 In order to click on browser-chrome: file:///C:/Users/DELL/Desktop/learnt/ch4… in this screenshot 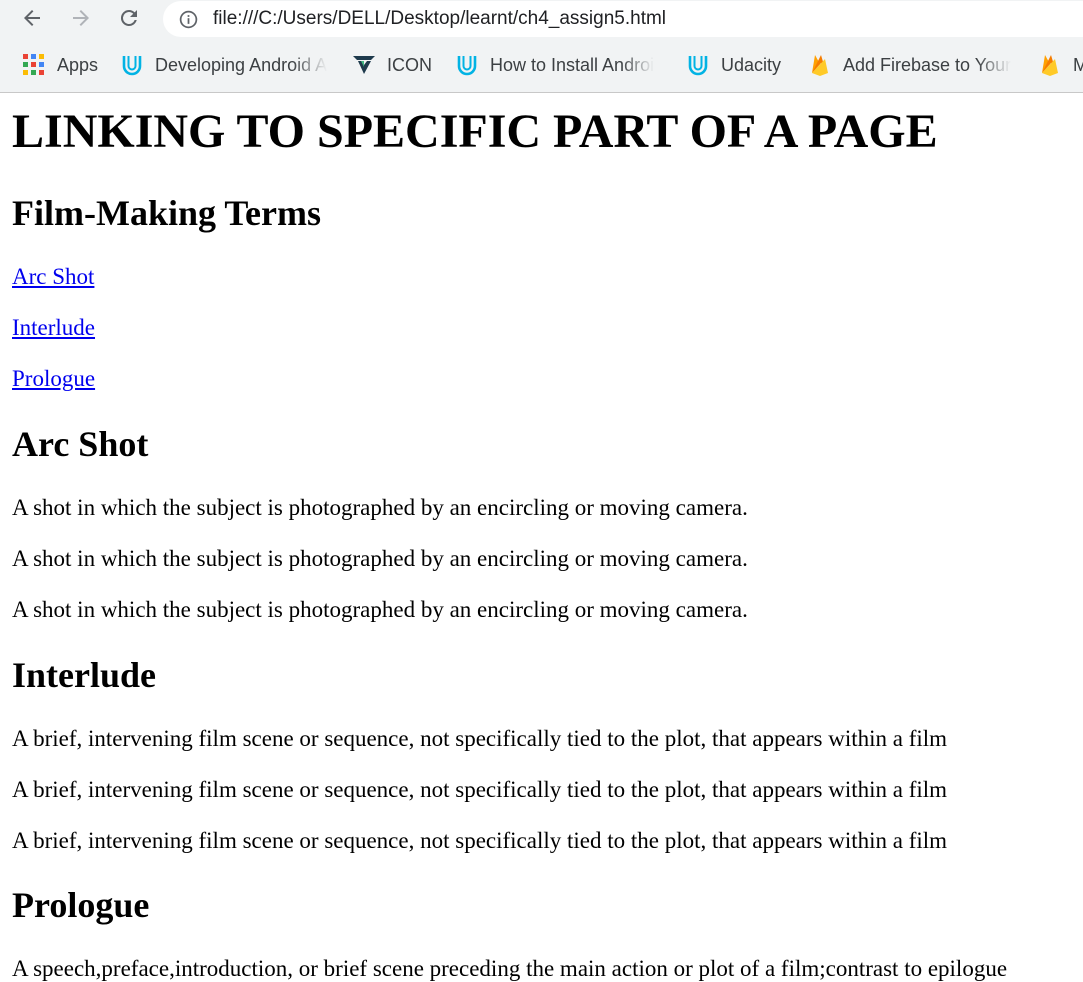, I will do `click(541, 46)`.